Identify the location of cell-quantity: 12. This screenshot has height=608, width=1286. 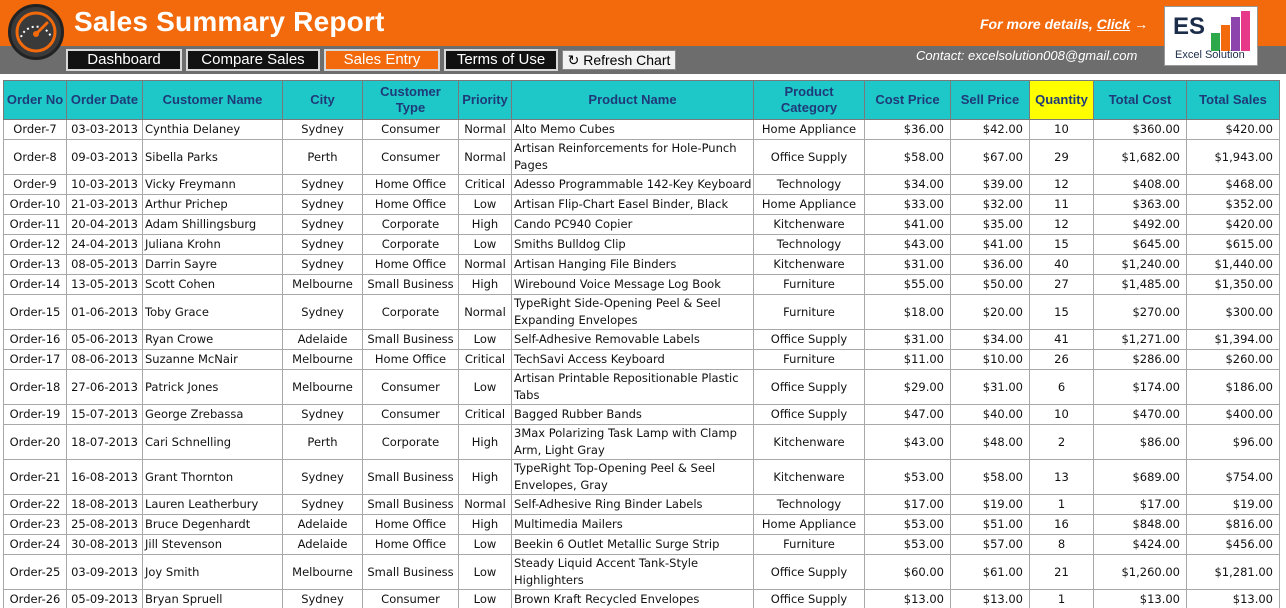
(1061, 224).